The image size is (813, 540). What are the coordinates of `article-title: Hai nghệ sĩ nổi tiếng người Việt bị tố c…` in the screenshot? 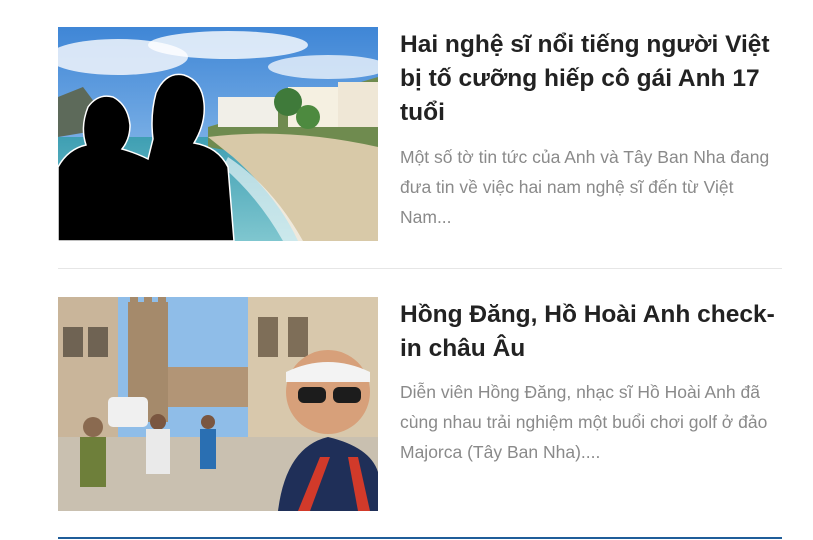 It's located at (590, 79).